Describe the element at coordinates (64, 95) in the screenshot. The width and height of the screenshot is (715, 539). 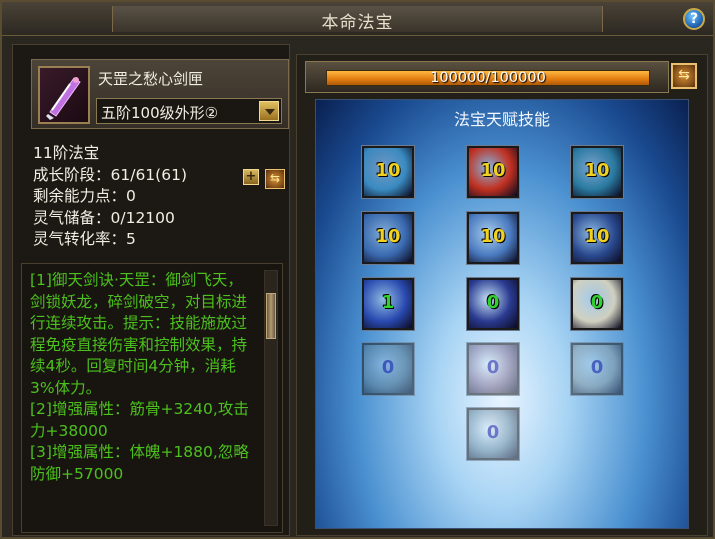
I see `sword-case-icon` at that location.